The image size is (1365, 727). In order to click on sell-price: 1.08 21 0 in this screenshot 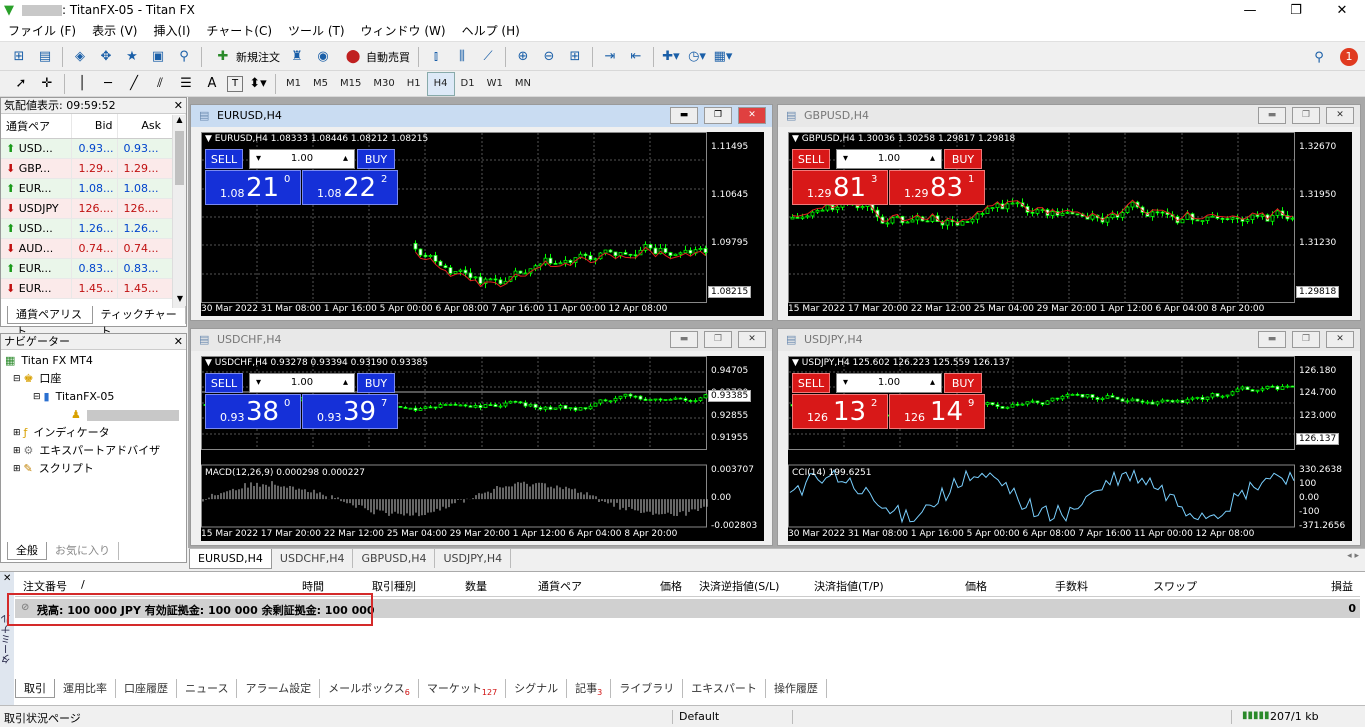, I will do `click(253, 187)`.